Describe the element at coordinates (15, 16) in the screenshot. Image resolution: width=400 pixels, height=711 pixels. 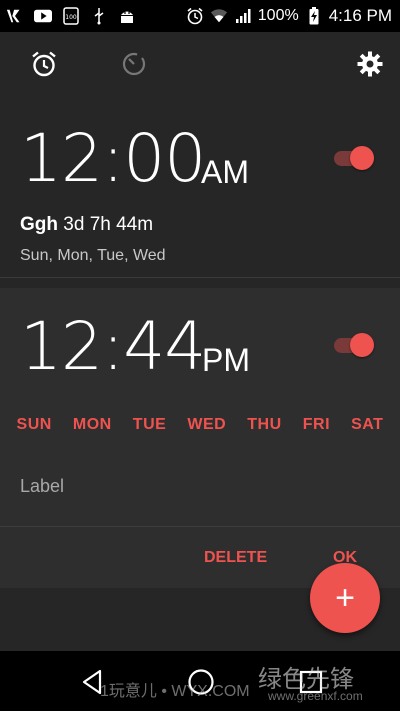
I see `carrier-logo-icon` at that location.